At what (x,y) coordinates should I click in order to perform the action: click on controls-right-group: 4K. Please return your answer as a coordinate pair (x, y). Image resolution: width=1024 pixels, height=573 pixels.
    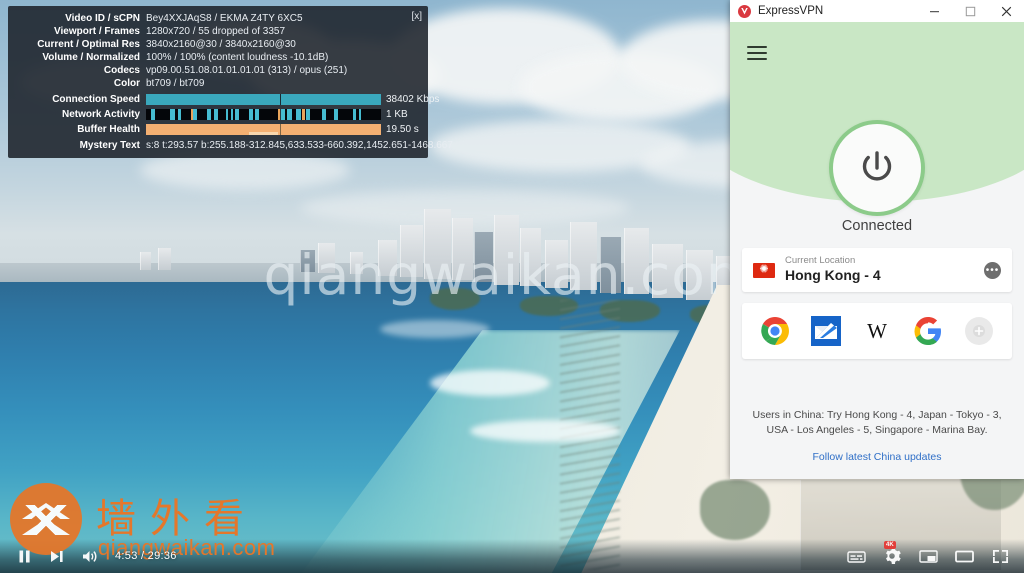
    Looking at the image, I should click on (935, 553).